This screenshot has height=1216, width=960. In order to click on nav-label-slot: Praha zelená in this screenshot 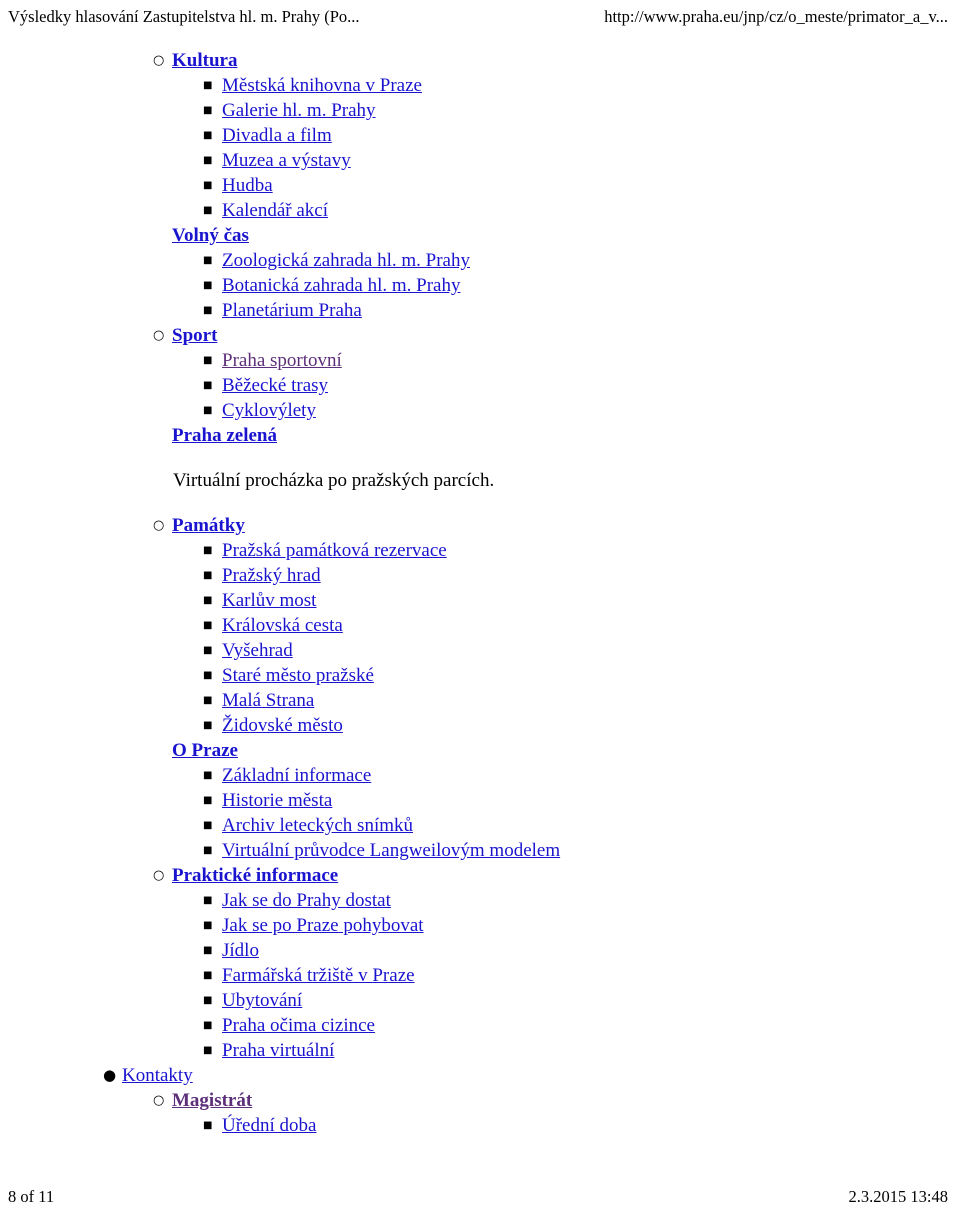, I will do `click(224, 435)`.